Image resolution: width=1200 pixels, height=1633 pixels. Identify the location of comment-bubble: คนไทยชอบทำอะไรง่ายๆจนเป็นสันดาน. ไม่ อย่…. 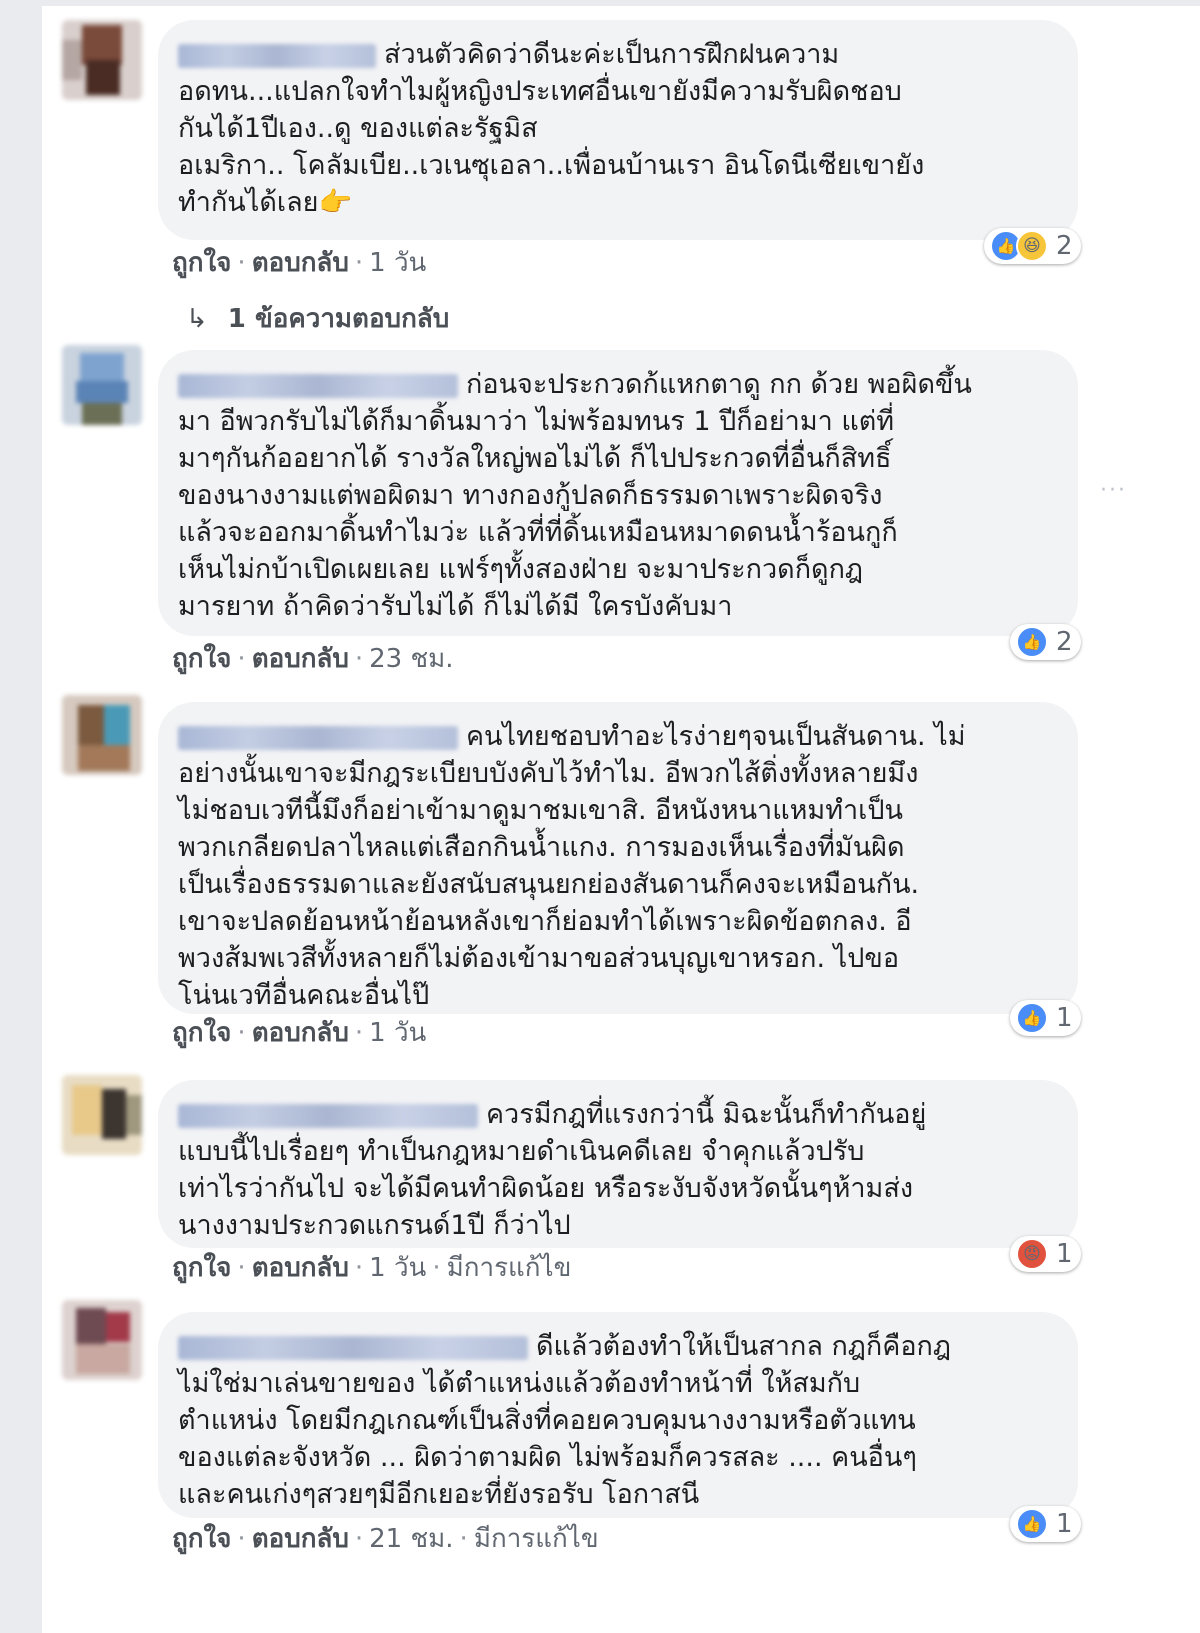
(618, 858).